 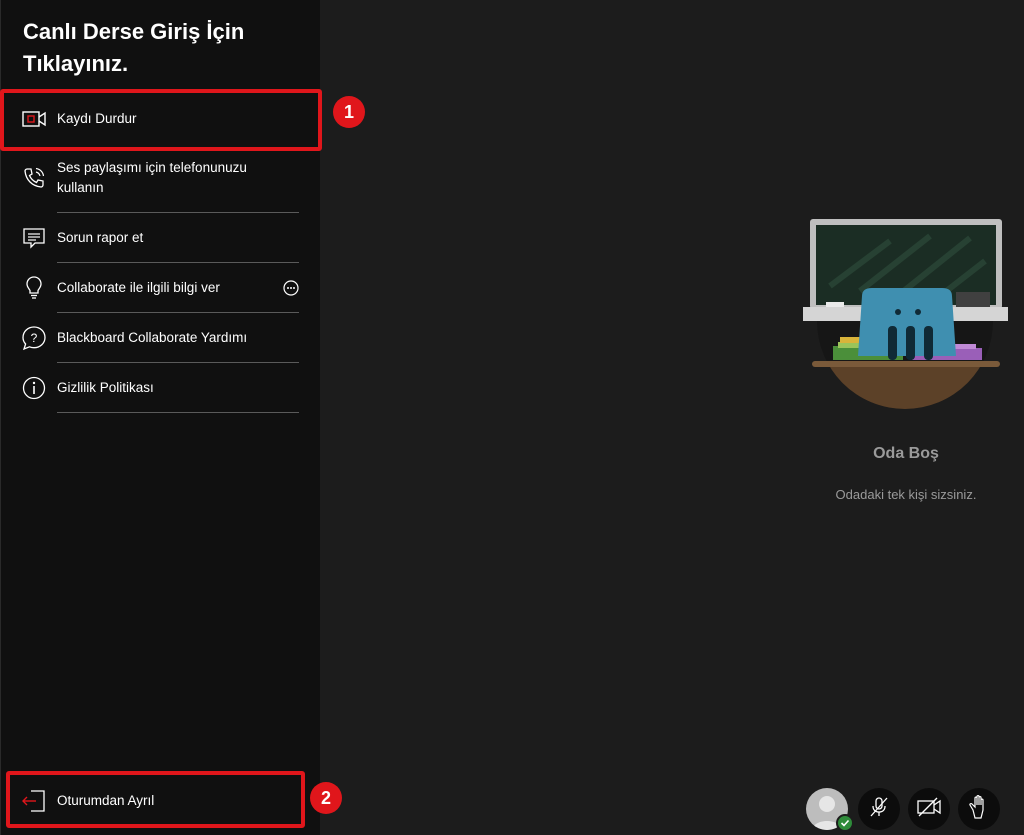 What do you see at coordinates (152, 177) in the screenshot?
I see `use-phone-audio-label: Ses paylaşımı için telefonunuzu kullanın` at bounding box center [152, 177].